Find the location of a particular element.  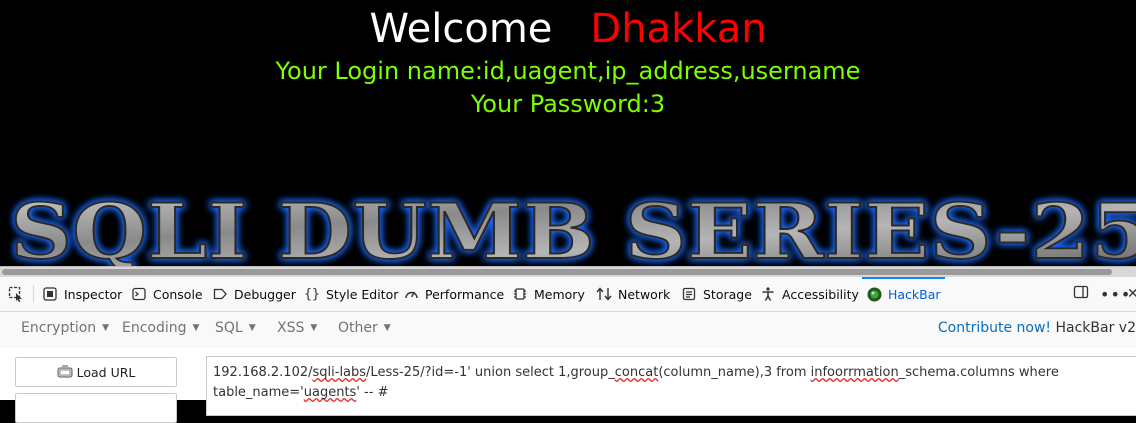

tab-label: Storage is located at coordinates (727, 294).